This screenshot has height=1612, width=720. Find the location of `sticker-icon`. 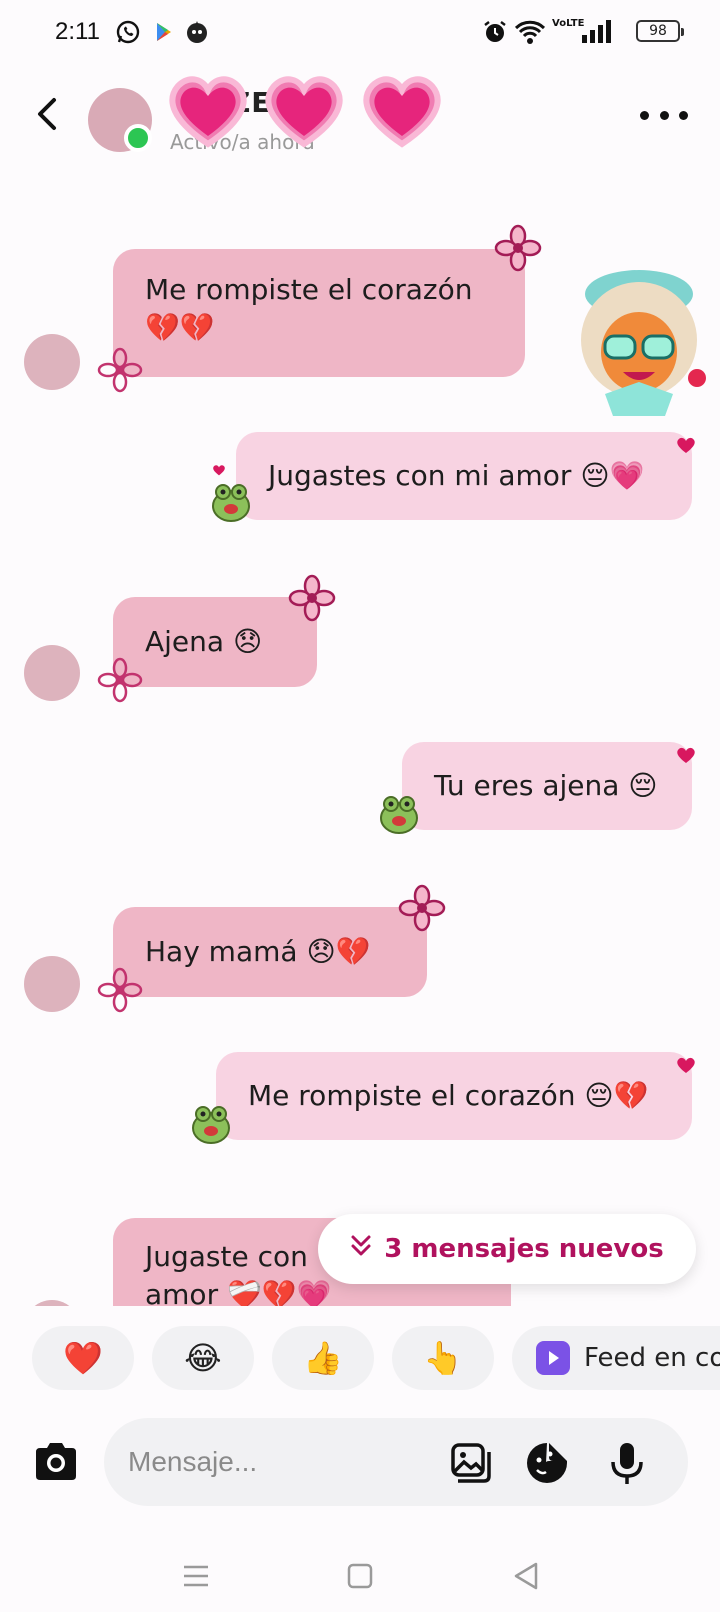

sticker-icon is located at coordinates (547, 1463).